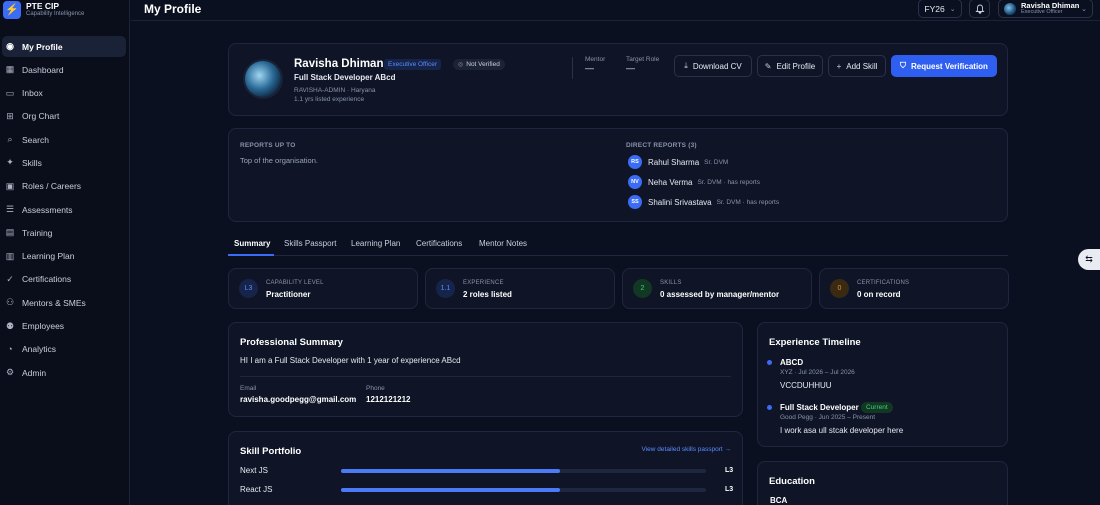 The image size is (1100, 505). I want to click on sidebar-item-label: Skills, so click(32, 162).